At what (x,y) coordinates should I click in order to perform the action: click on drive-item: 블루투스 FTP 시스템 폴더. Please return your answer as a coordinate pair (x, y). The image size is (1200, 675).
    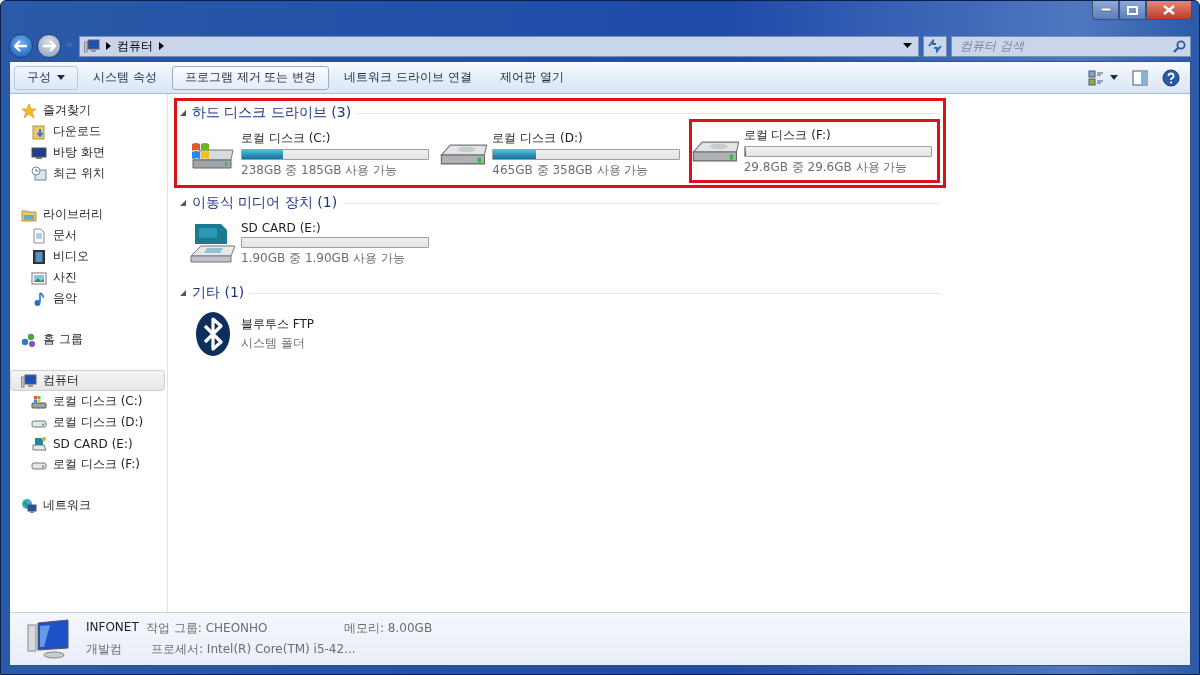
    Looking at the image, I should click on (313, 334).